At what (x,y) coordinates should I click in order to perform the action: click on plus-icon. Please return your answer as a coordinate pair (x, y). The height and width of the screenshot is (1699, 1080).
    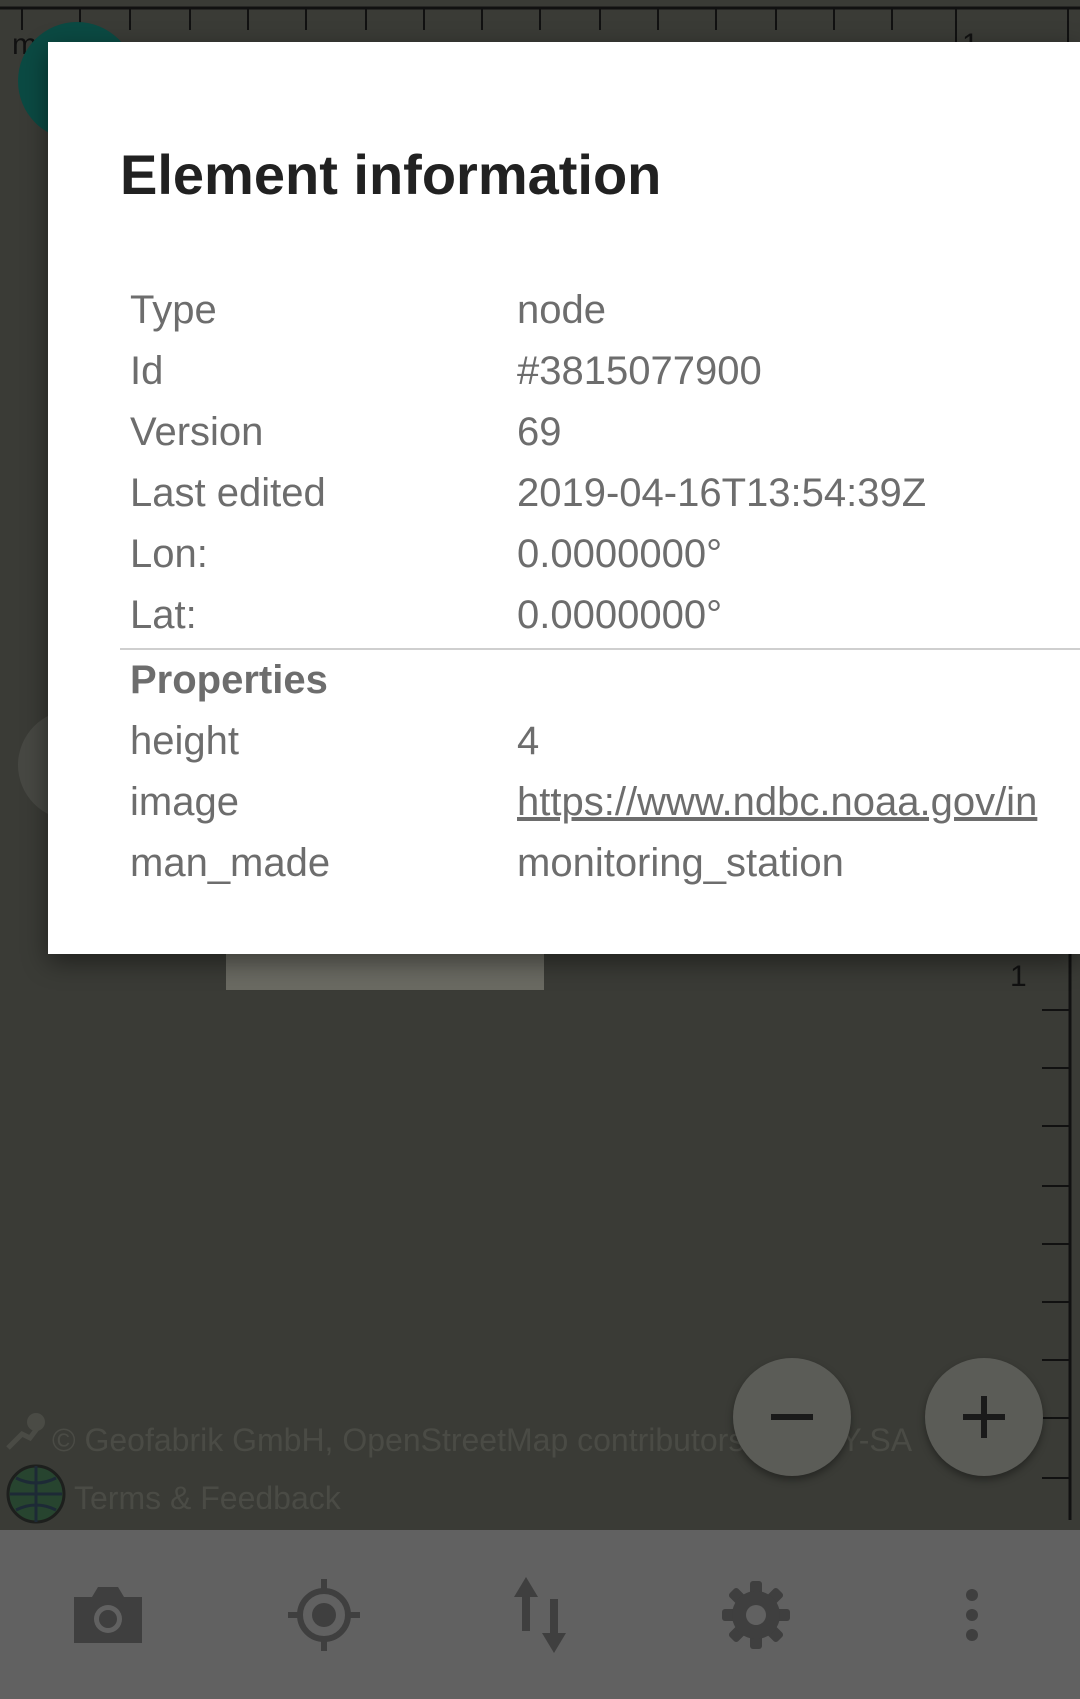
    Looking at the image, I should click on (984, 1417).